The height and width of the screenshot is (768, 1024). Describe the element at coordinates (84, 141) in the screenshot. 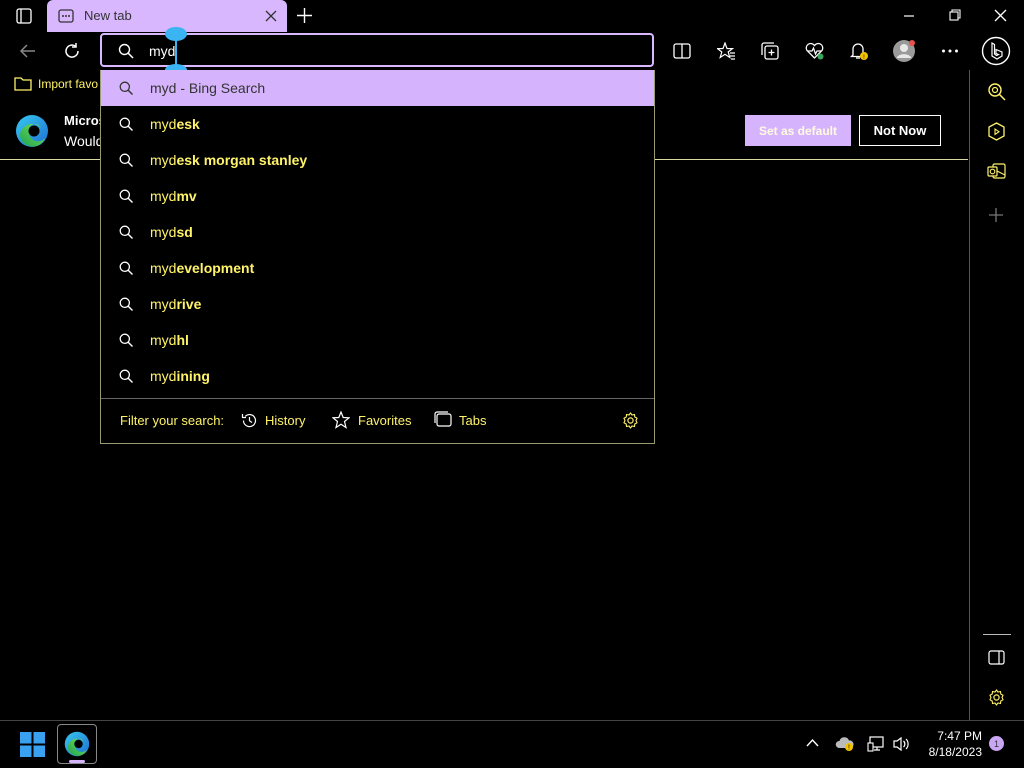

I see `banner-message: Would` at that location.